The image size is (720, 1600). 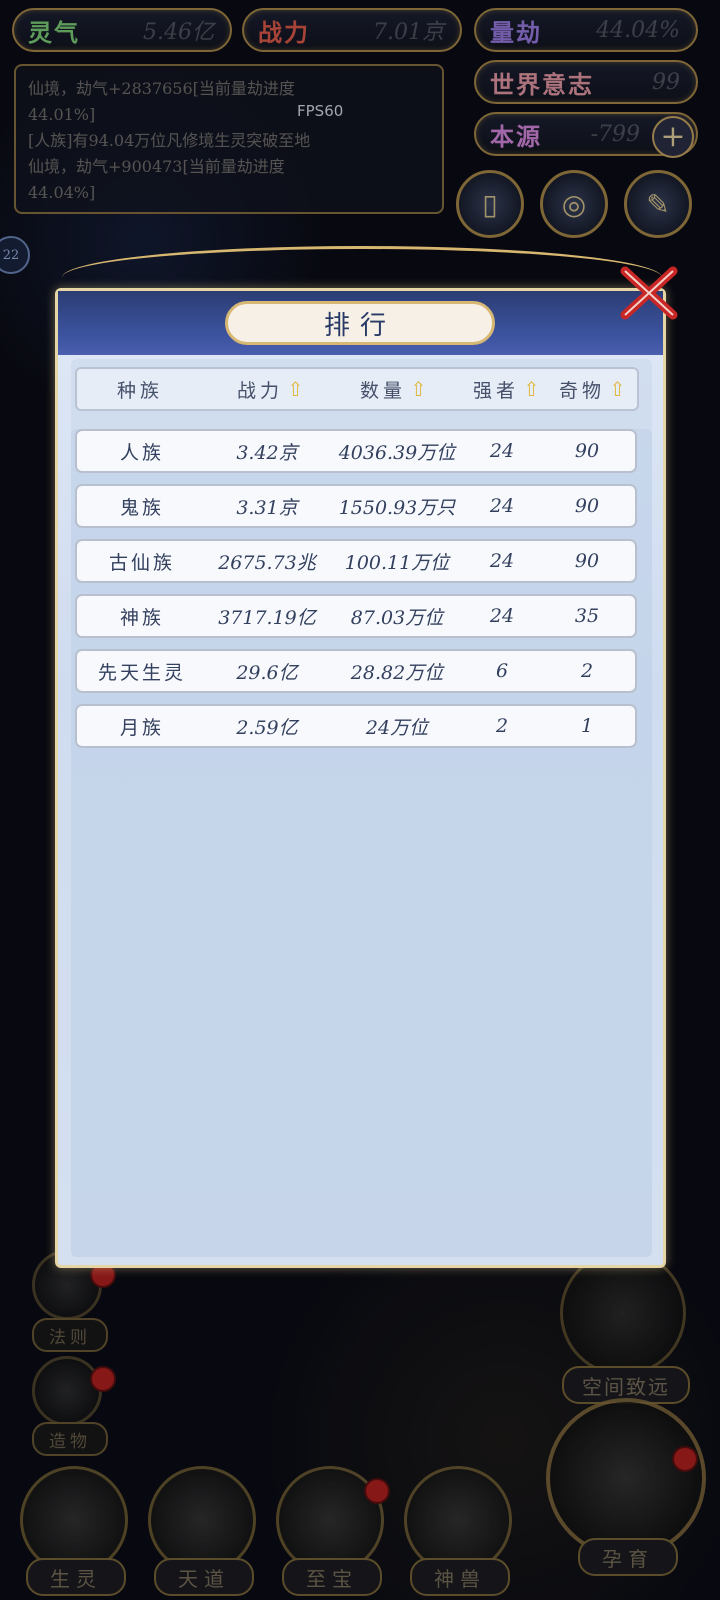 I want to click on cell-power: 3.42京, so click(x=267, y=452).